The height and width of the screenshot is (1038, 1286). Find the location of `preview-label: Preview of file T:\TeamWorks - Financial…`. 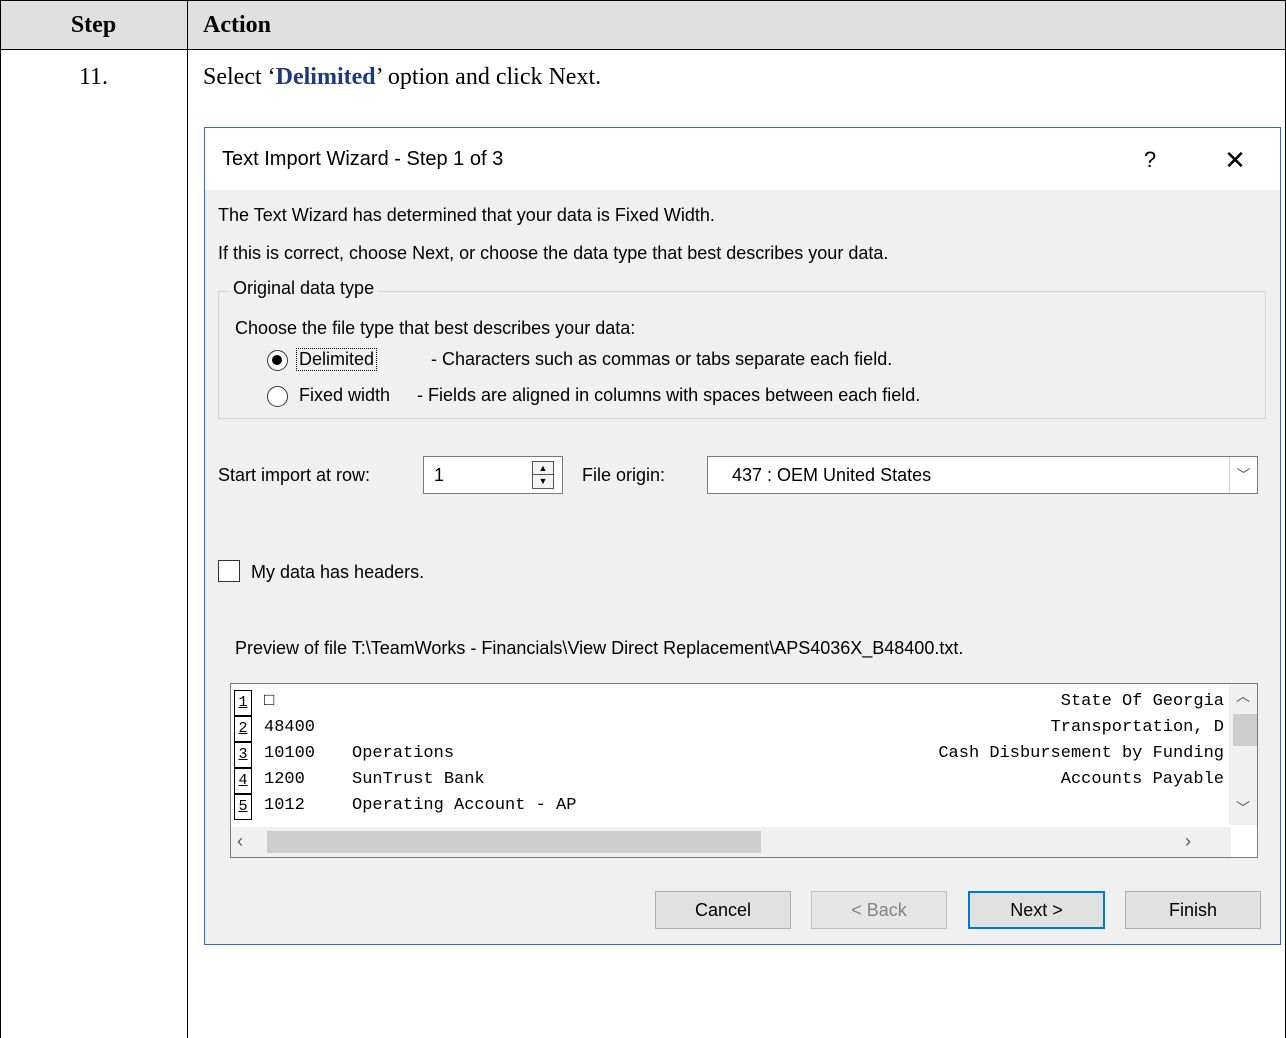

preview-label: Preview of file T:\TeamWorks - Financial… is located at coordinates (599, 648).